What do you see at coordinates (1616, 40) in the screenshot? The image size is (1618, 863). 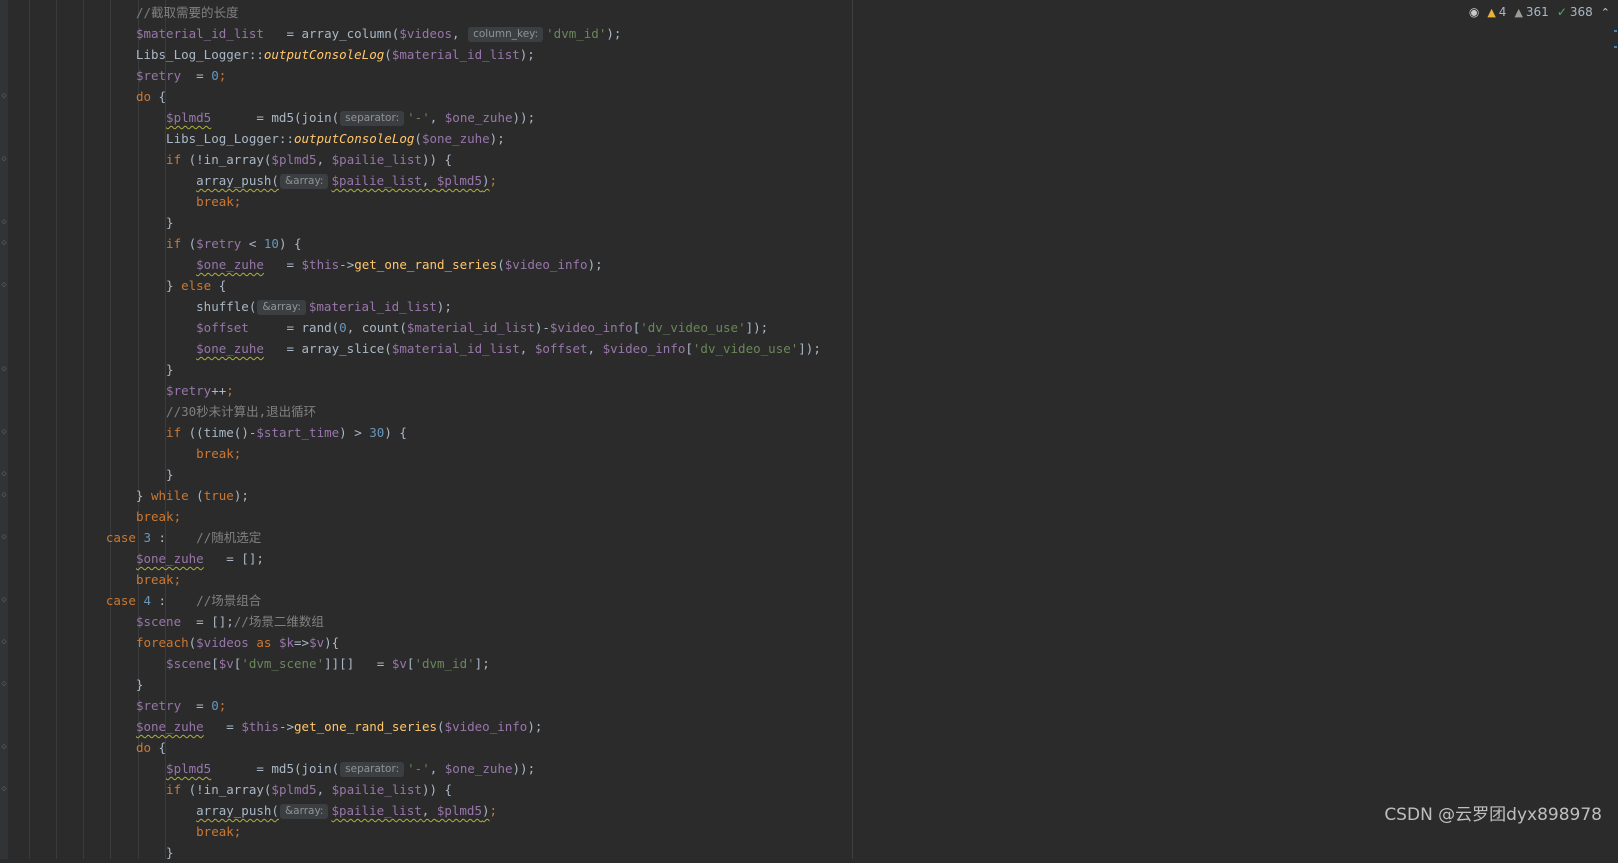 I see `scrollbar-markers` at bounding box center [1616, 40].